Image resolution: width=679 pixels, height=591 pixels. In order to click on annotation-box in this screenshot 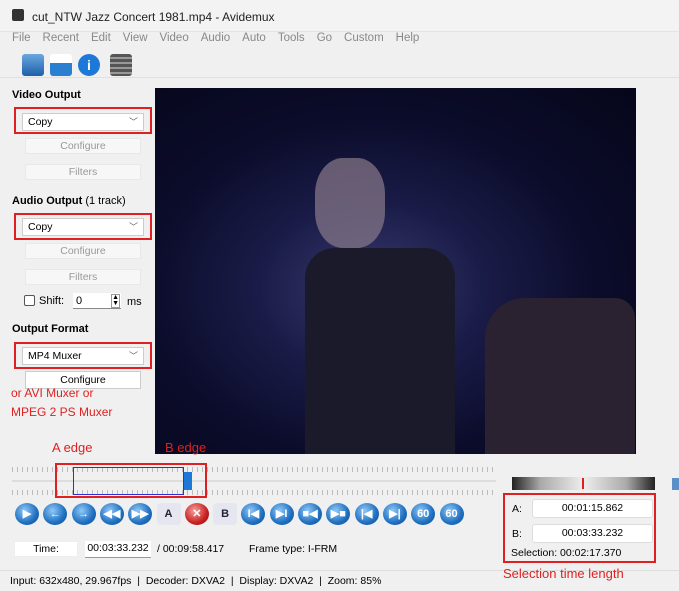, I will do `click(131, 480)`.